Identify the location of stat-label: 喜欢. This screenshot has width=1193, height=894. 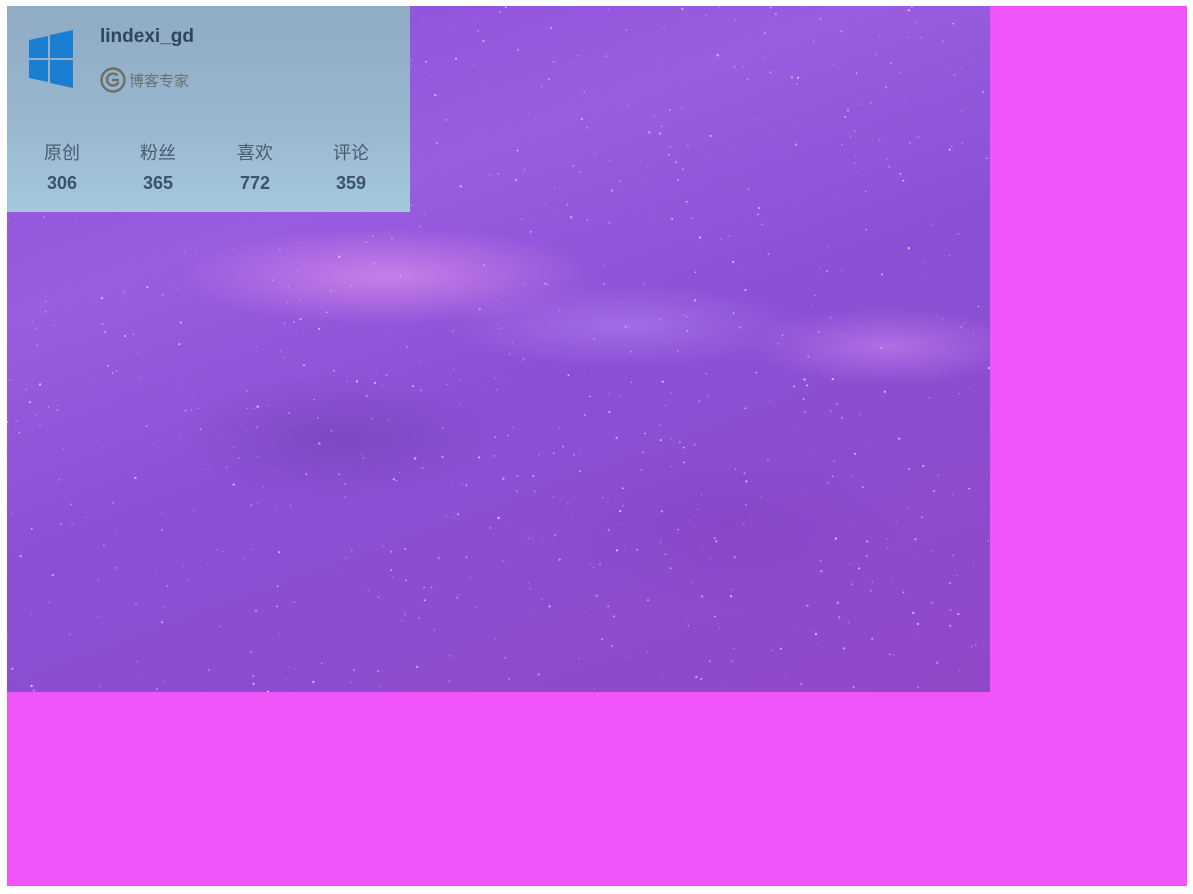
(255, 153).